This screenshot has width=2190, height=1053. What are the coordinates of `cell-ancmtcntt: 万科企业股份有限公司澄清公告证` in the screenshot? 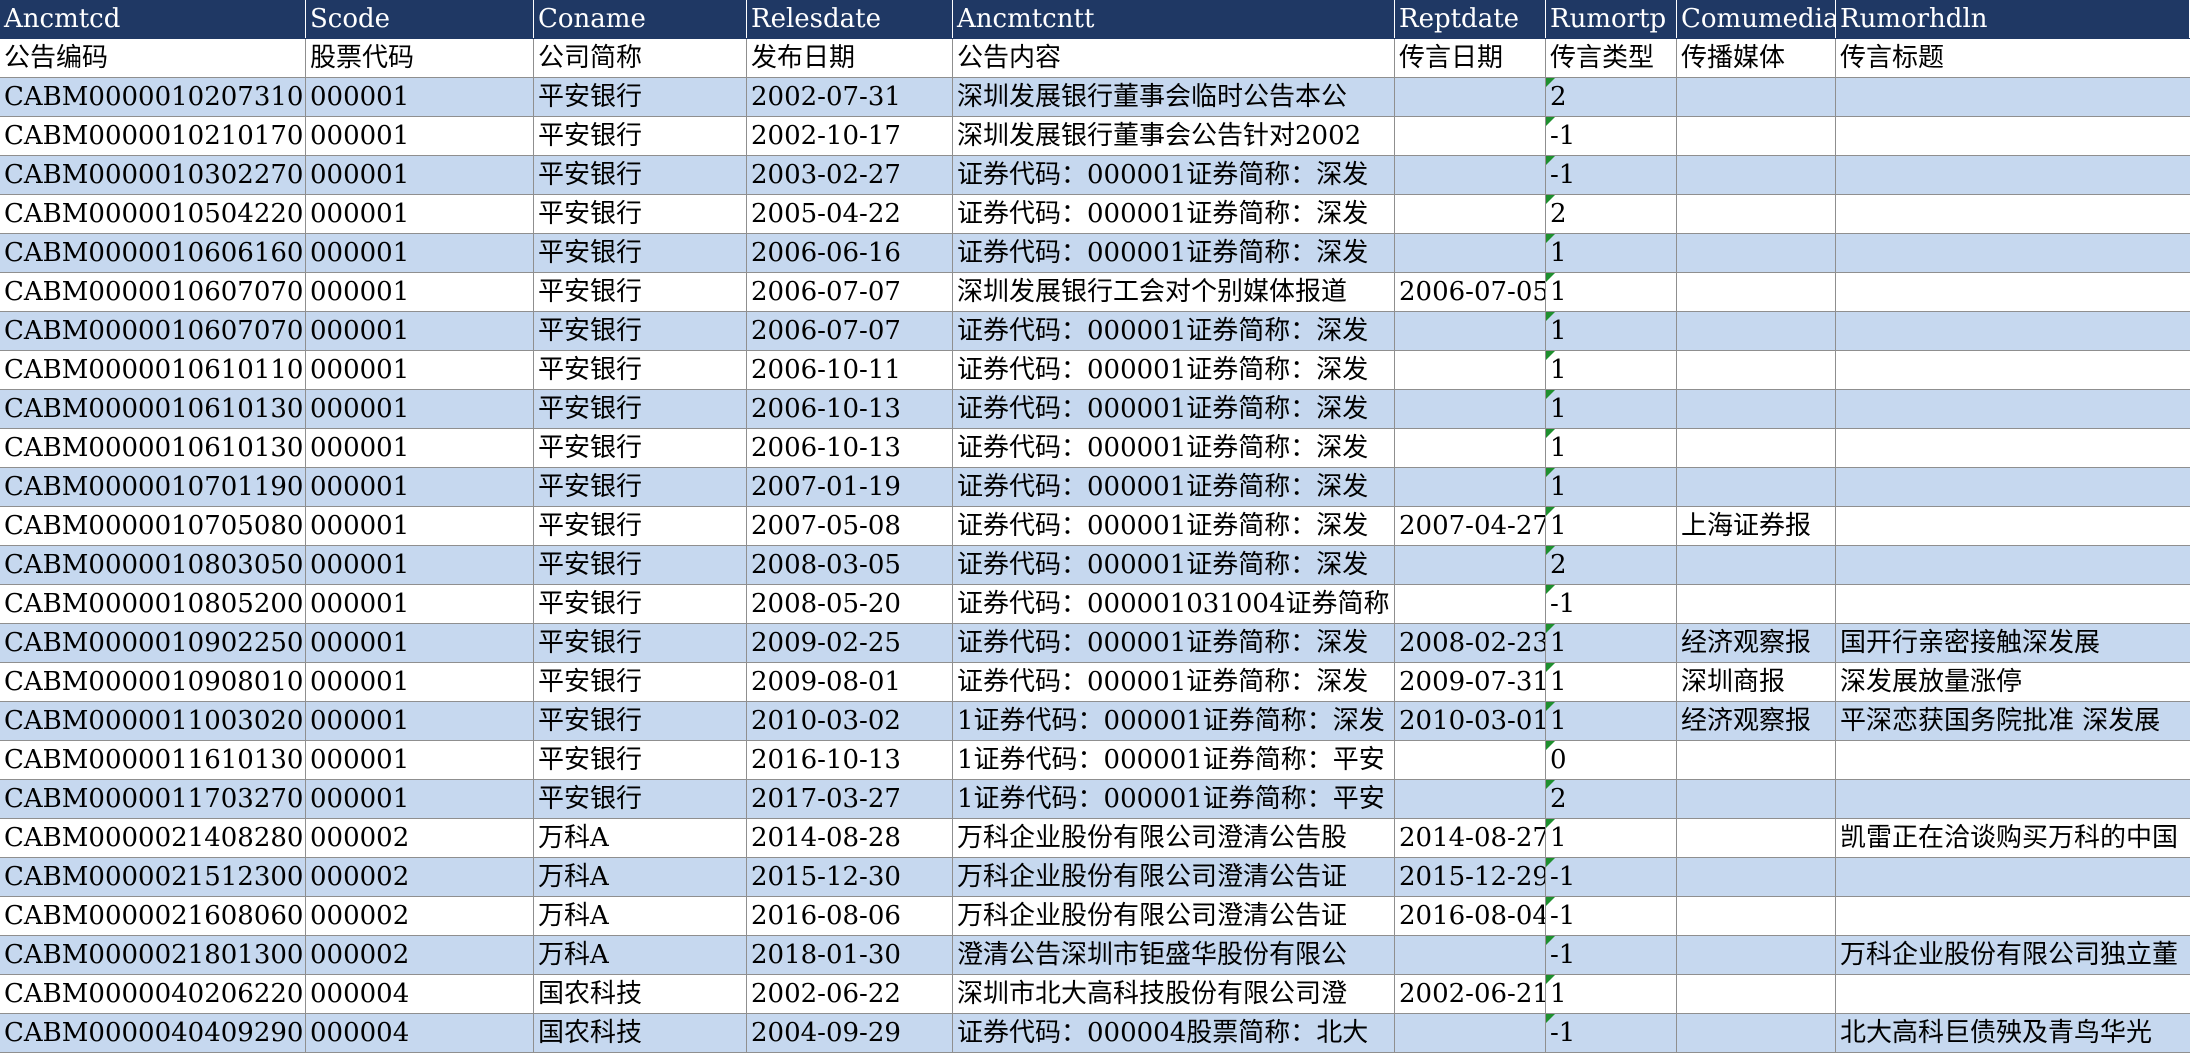 It's located at (1174, 877).